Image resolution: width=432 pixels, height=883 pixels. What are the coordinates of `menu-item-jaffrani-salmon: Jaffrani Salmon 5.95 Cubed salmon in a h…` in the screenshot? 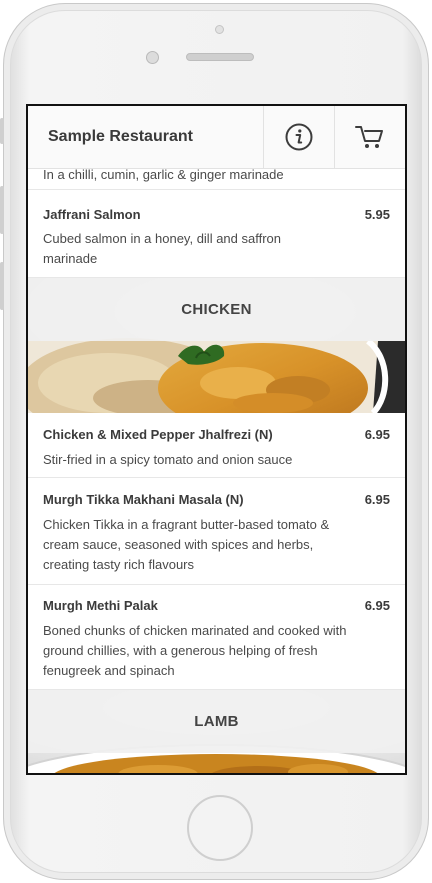 It's located at (216, 234).